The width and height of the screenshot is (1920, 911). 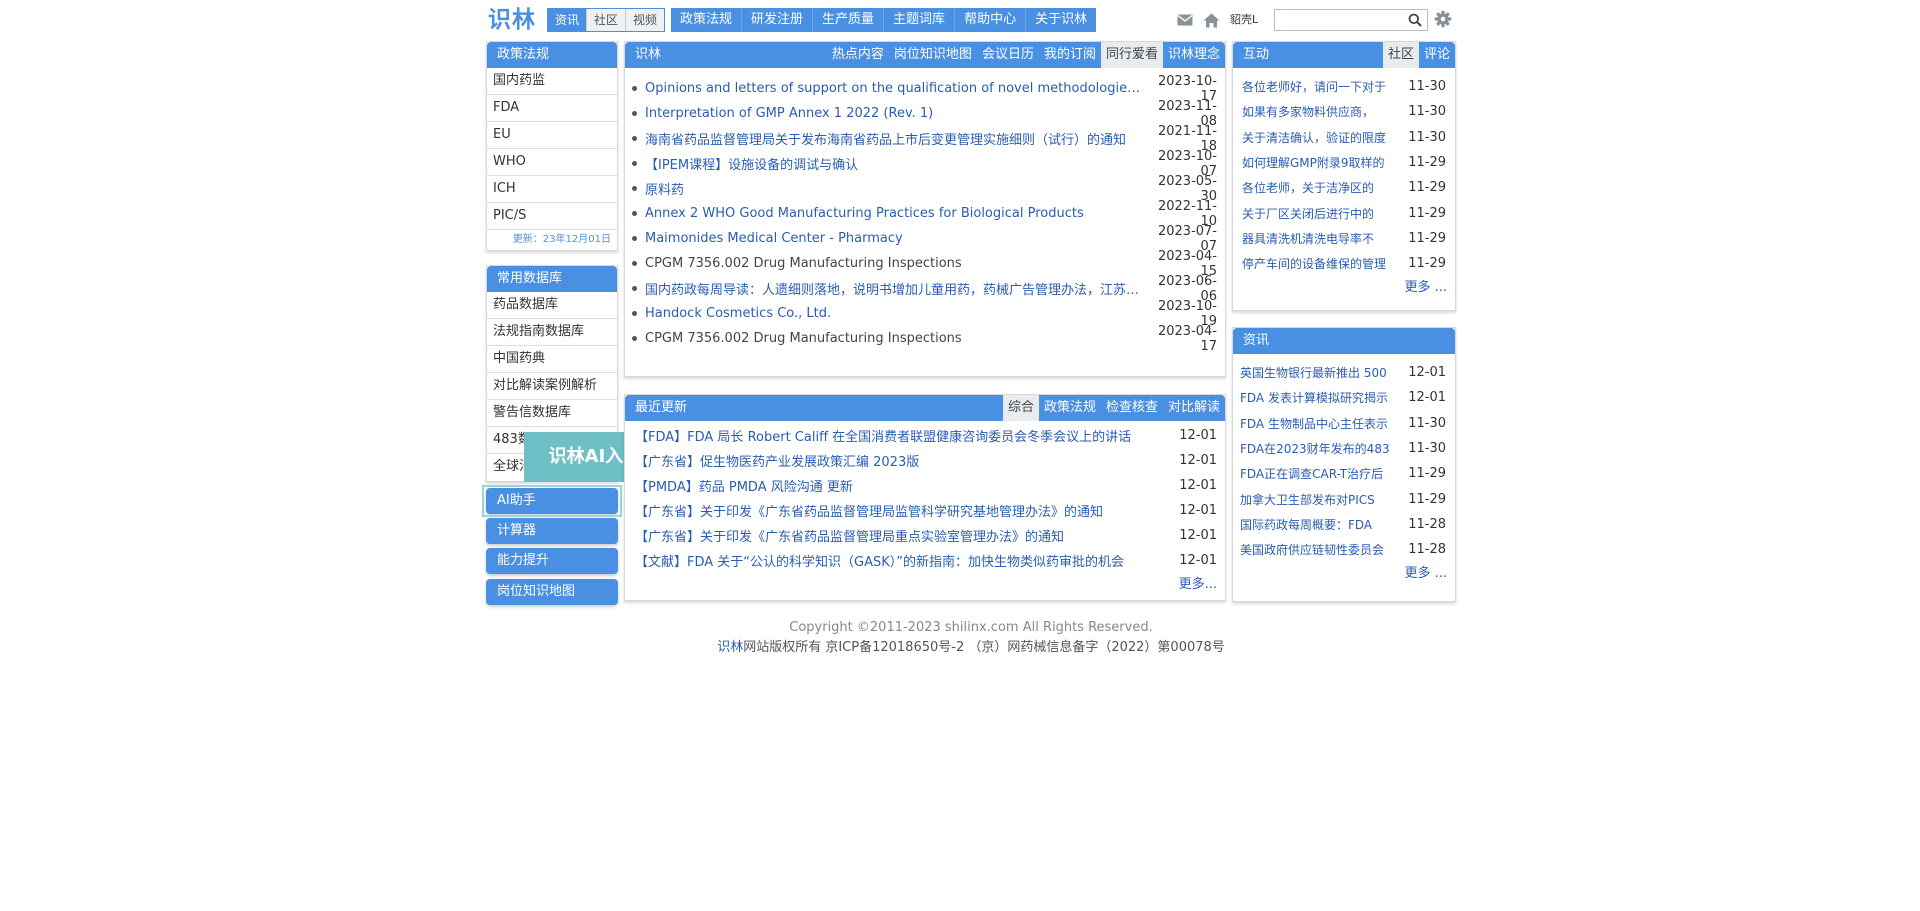 What do you see at coordinates (552, 561) in the screenshot?
I see `ability-button: 能力提升` at bounding box center [552, 561].